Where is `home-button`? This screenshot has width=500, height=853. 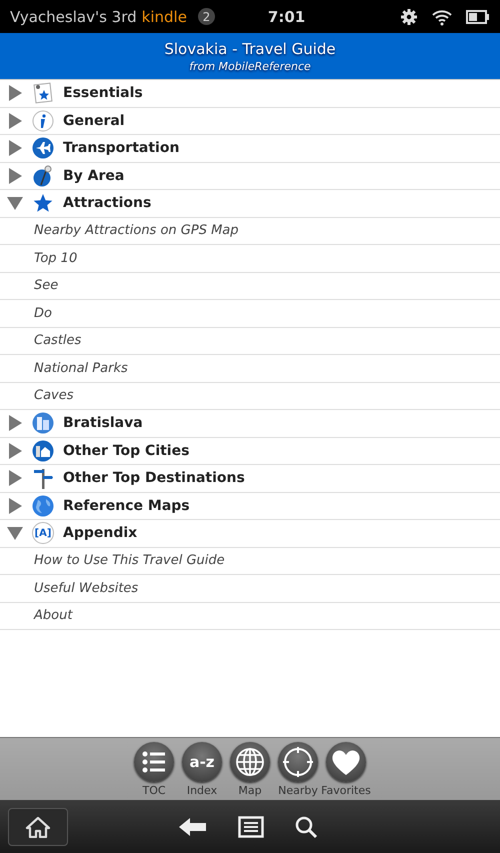 home-button is located at coordinates (38, 827).